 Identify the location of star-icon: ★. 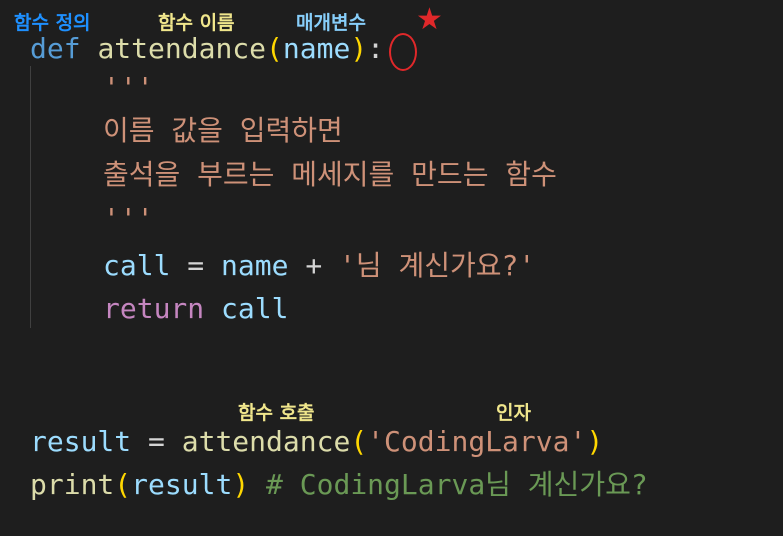
(429, 19).